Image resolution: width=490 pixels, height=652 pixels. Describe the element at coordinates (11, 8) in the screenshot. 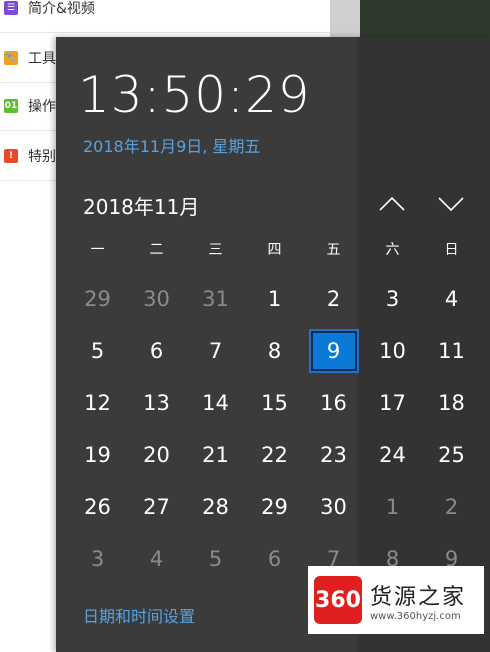

I see `purple-square-icon: ☰` at that location.